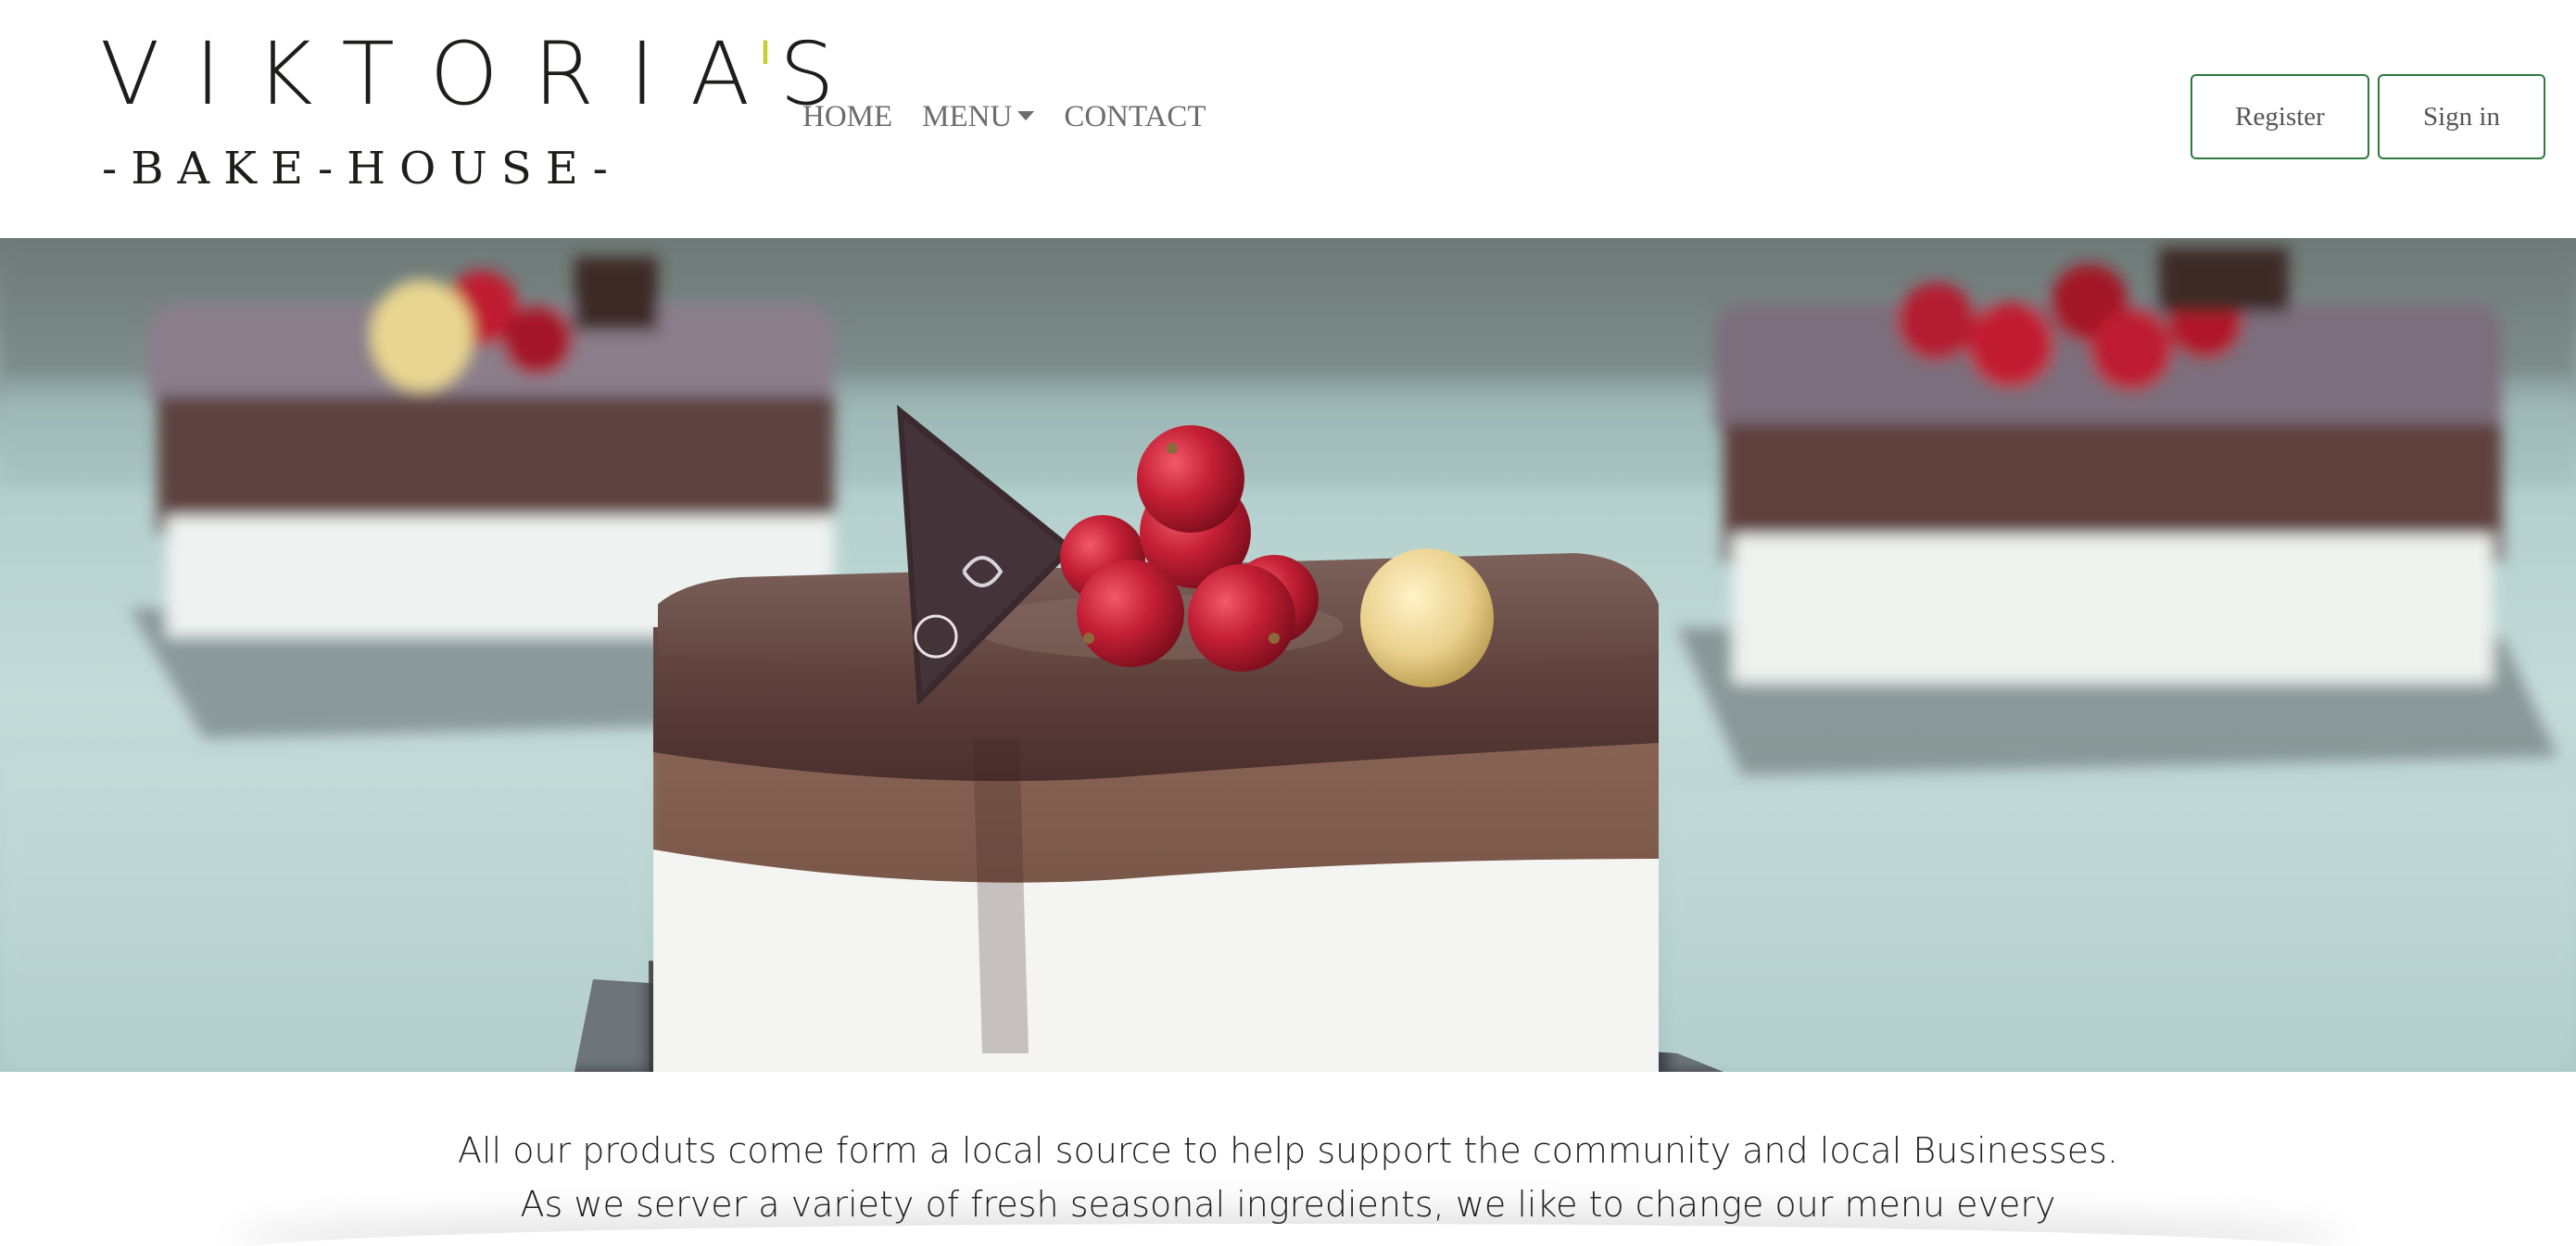 Image resolution: width=2576 pixels, height=1246 pixels. Describe the element at coordinates (967, 116) in the screenshot. I see `nav-menu-label: MENU` at that location.